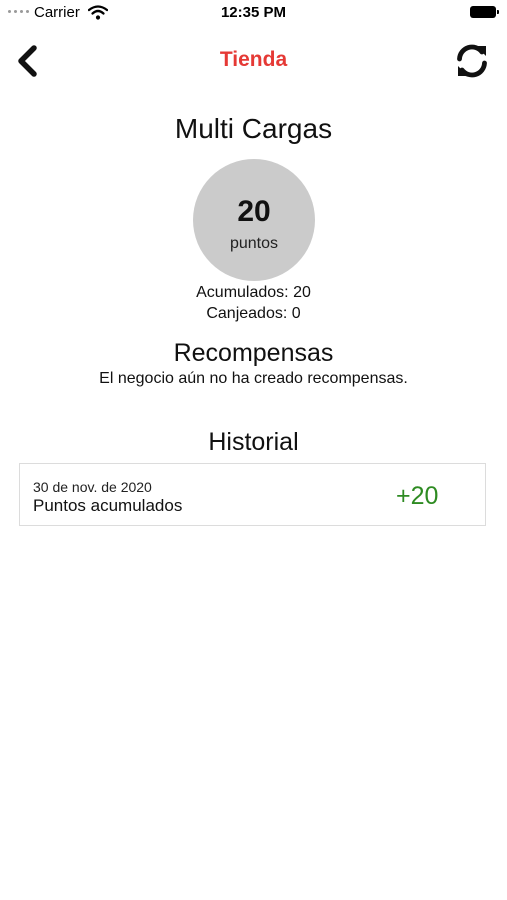  I want to click on history-entry-amount: +20, so click(417, 496).